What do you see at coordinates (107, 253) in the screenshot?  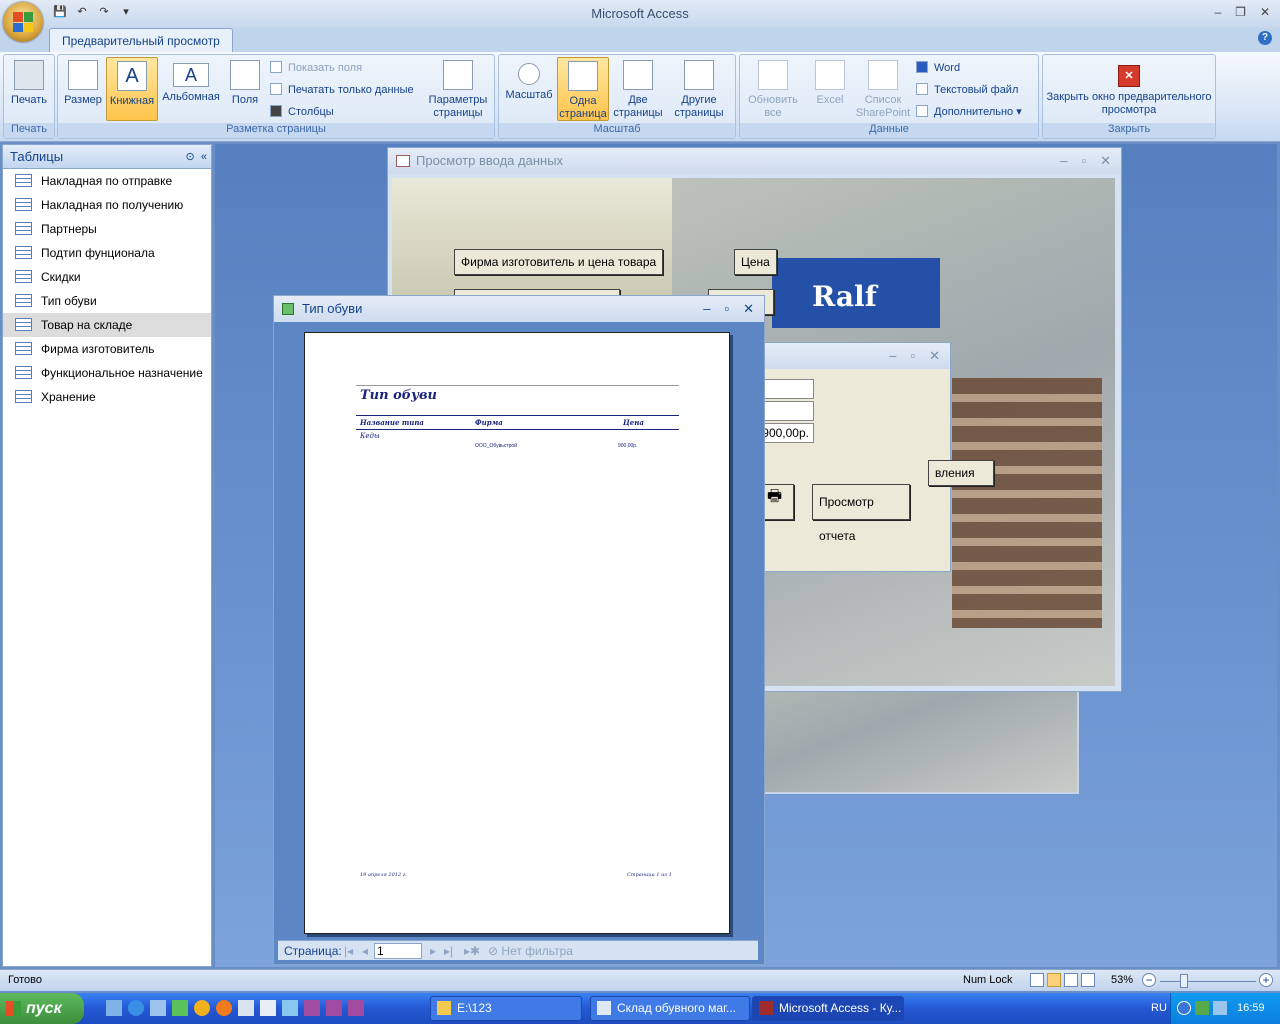 I see `nav-item: Подтип фунционала` at bounding box center [107, 253].